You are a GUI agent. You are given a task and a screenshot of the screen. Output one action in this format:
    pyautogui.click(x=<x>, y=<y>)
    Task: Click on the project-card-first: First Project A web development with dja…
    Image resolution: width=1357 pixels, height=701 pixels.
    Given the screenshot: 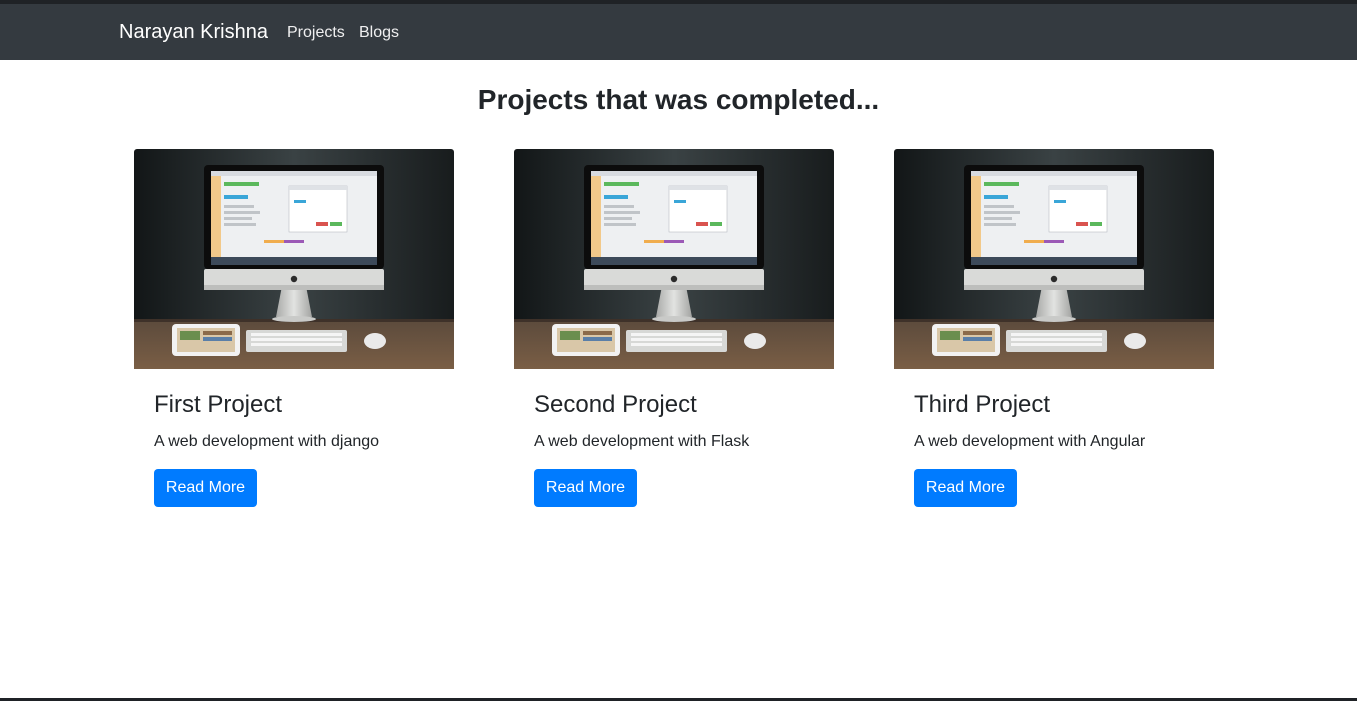 What is the action you would take?
    pyautogui.click(x=294, y=334)
    